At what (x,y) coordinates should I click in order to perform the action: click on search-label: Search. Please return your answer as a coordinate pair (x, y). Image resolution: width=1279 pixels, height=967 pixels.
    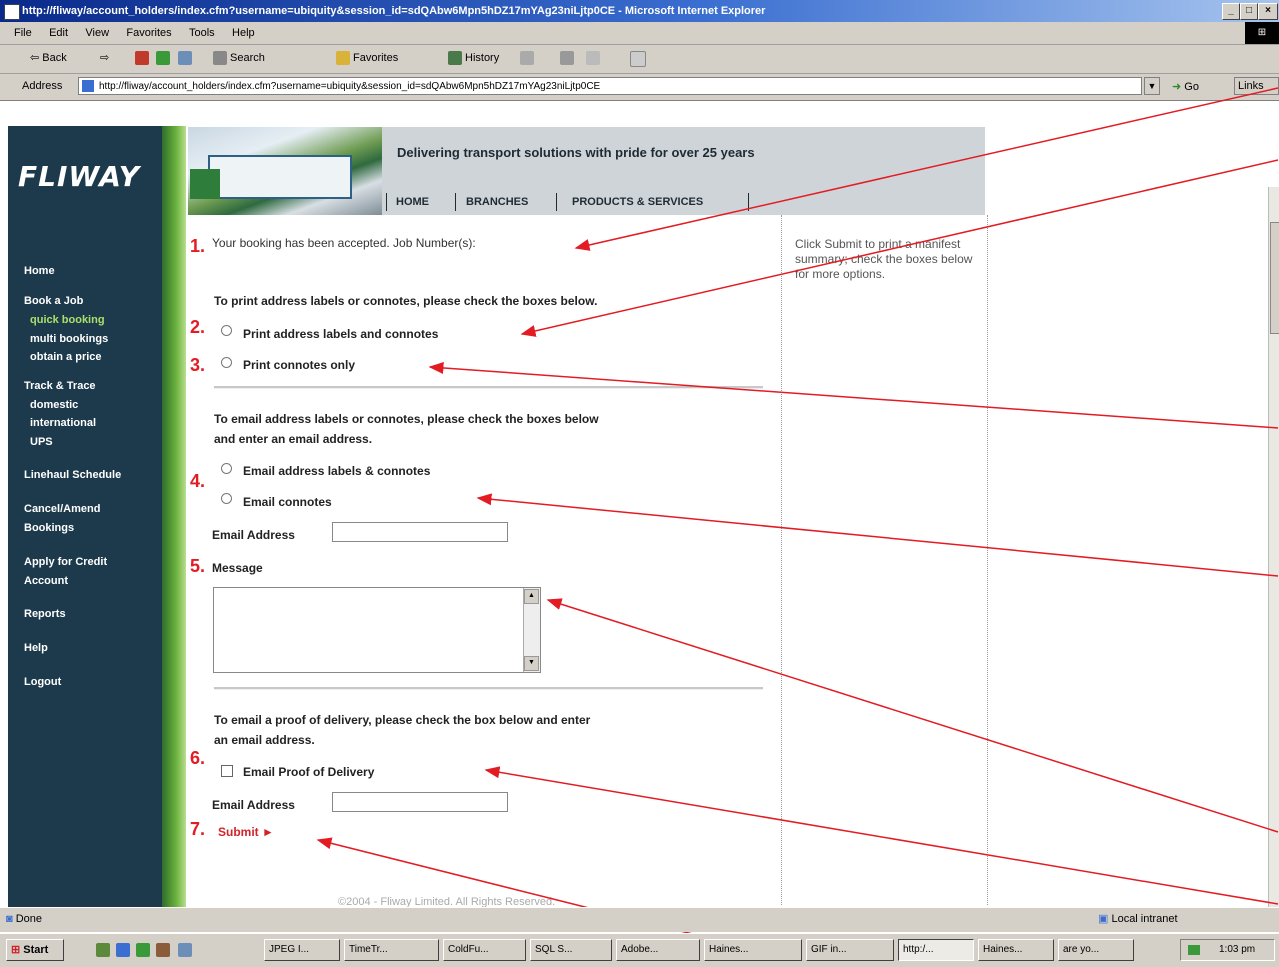
    Looking at the image, I should click on (247, 57).